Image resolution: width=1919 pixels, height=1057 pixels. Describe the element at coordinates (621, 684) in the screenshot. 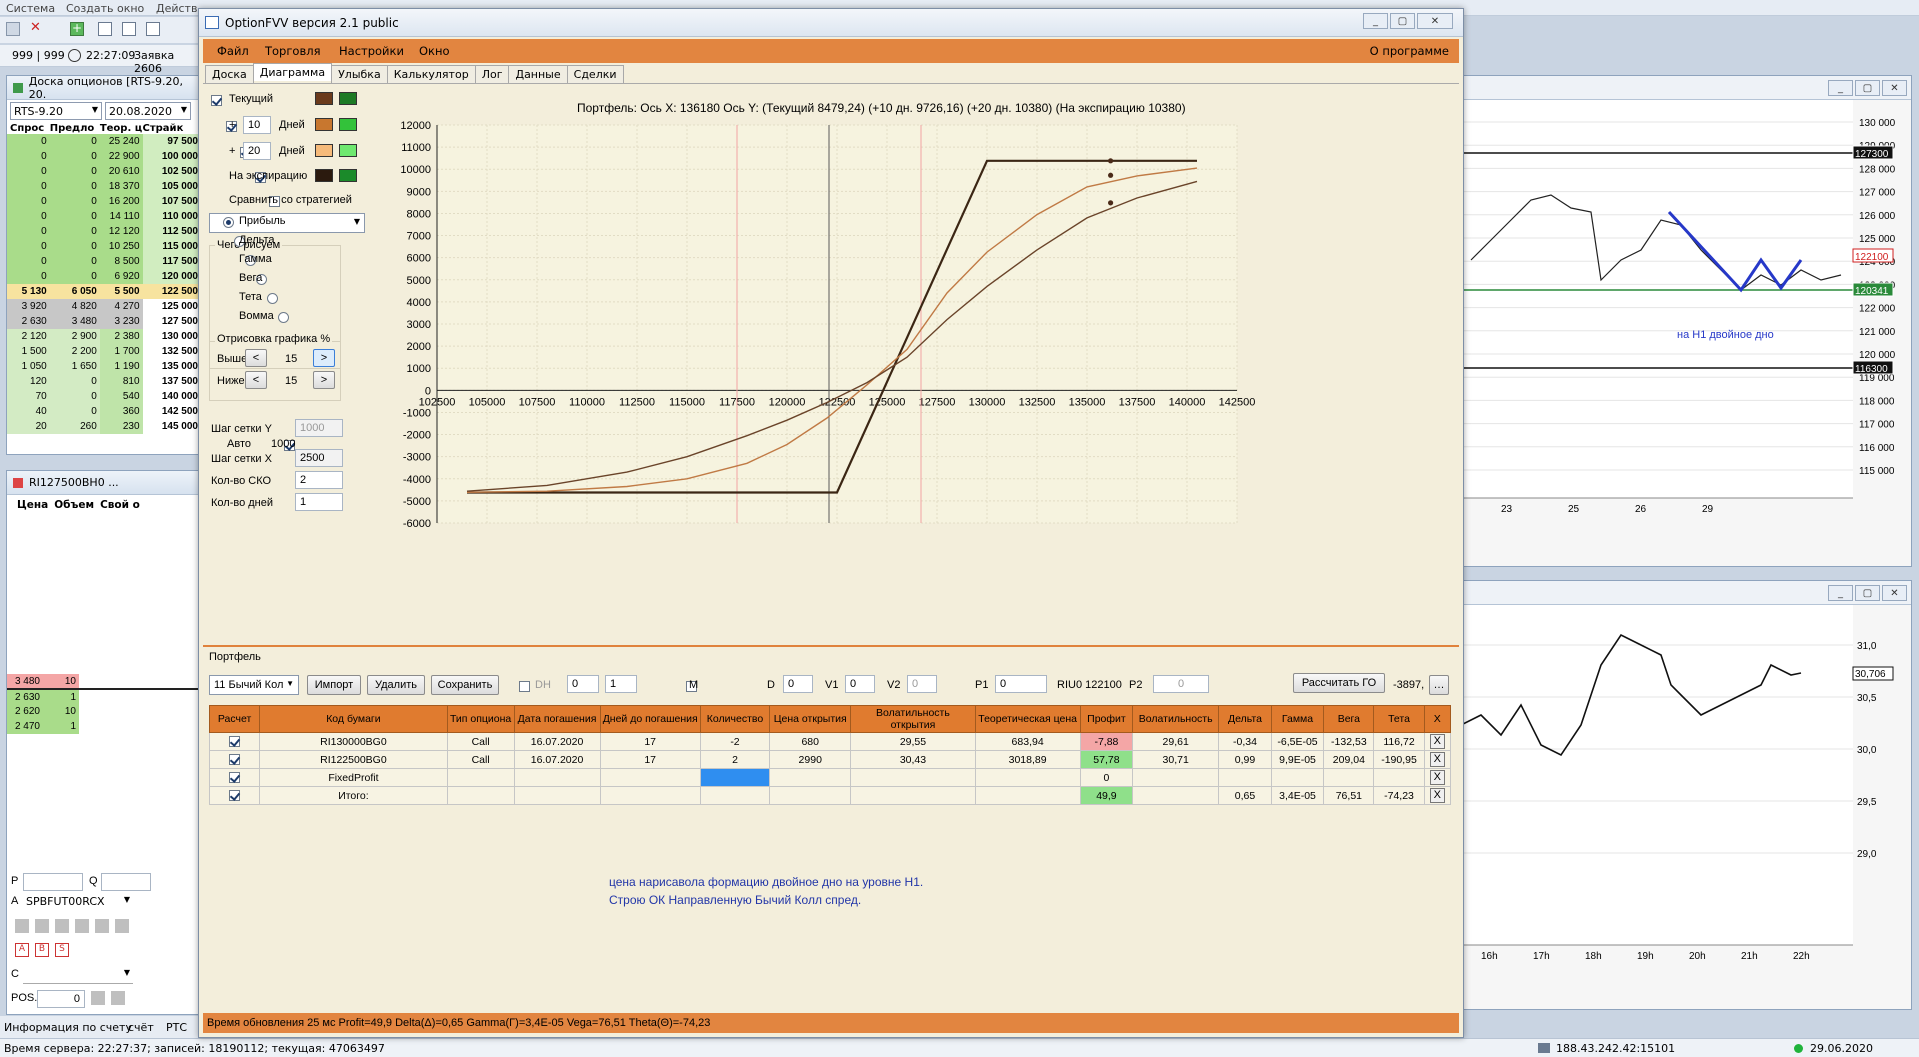

I see `dh-stepper-2: 1` at that location.